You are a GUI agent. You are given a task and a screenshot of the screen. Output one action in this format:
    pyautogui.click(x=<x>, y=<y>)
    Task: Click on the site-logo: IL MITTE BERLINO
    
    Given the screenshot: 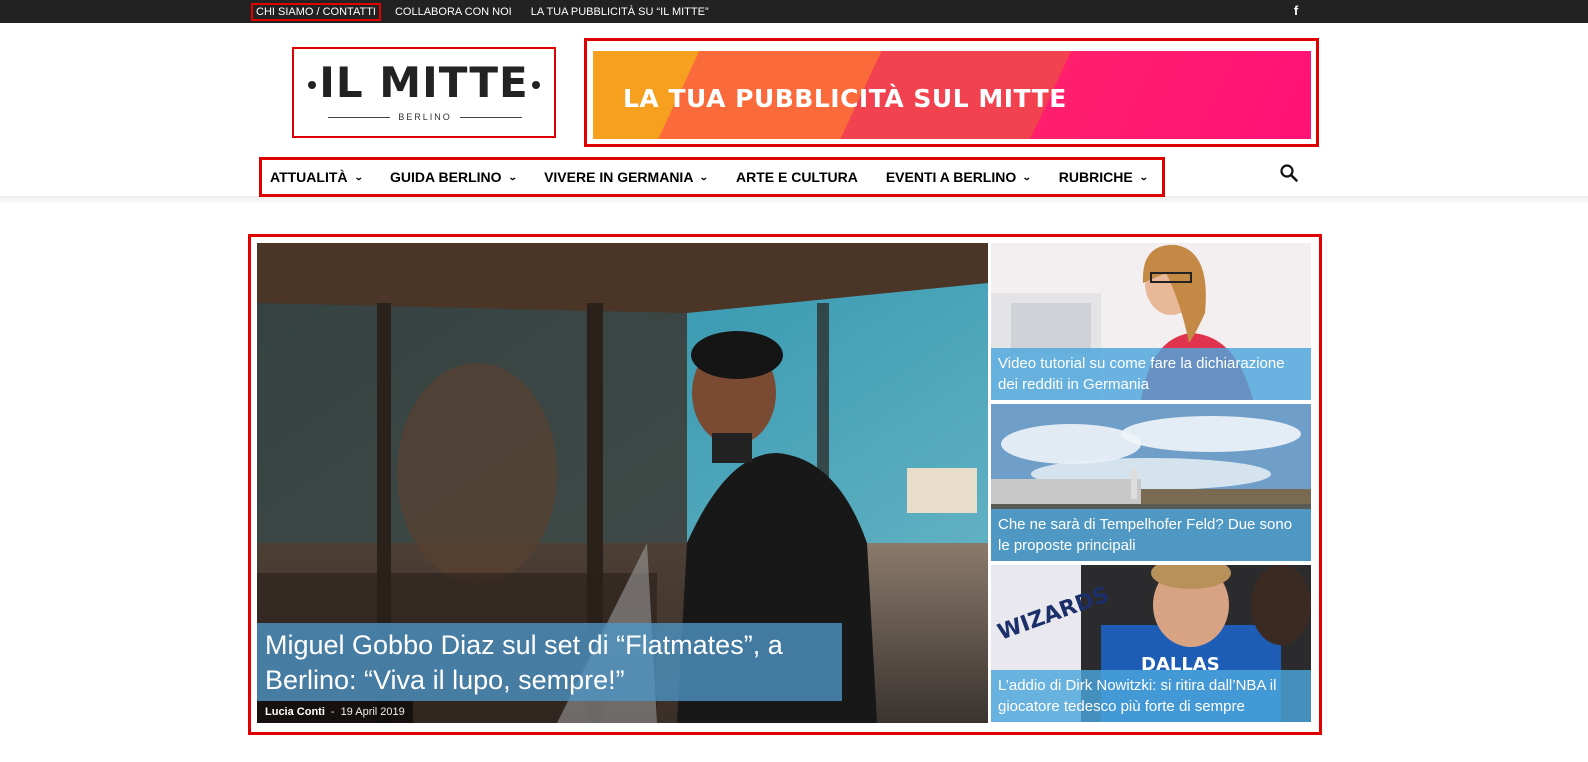 What is the action you would take?
    pyautogui.click(x=424, y=92)
    